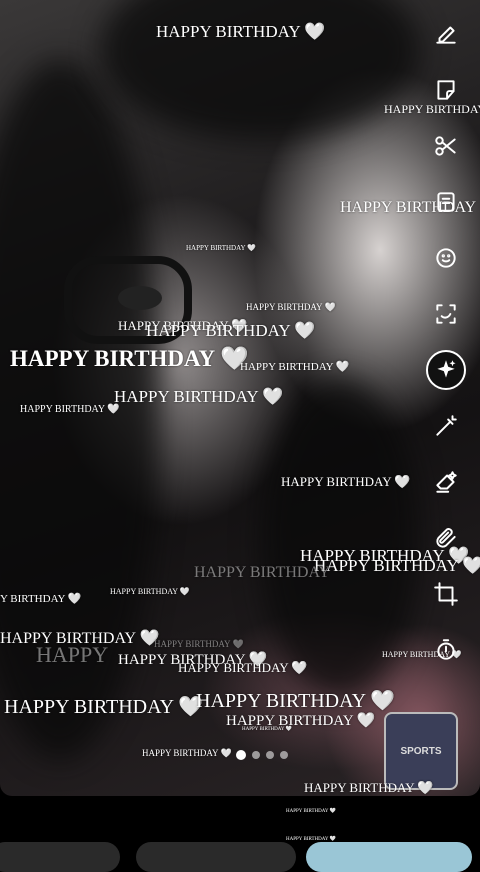 The height and width of the screenshot is (872, 480). What do you see at coordinates (262, 755) in the screenshot?
I see `page-indicator` at bounding box center [262, 755].